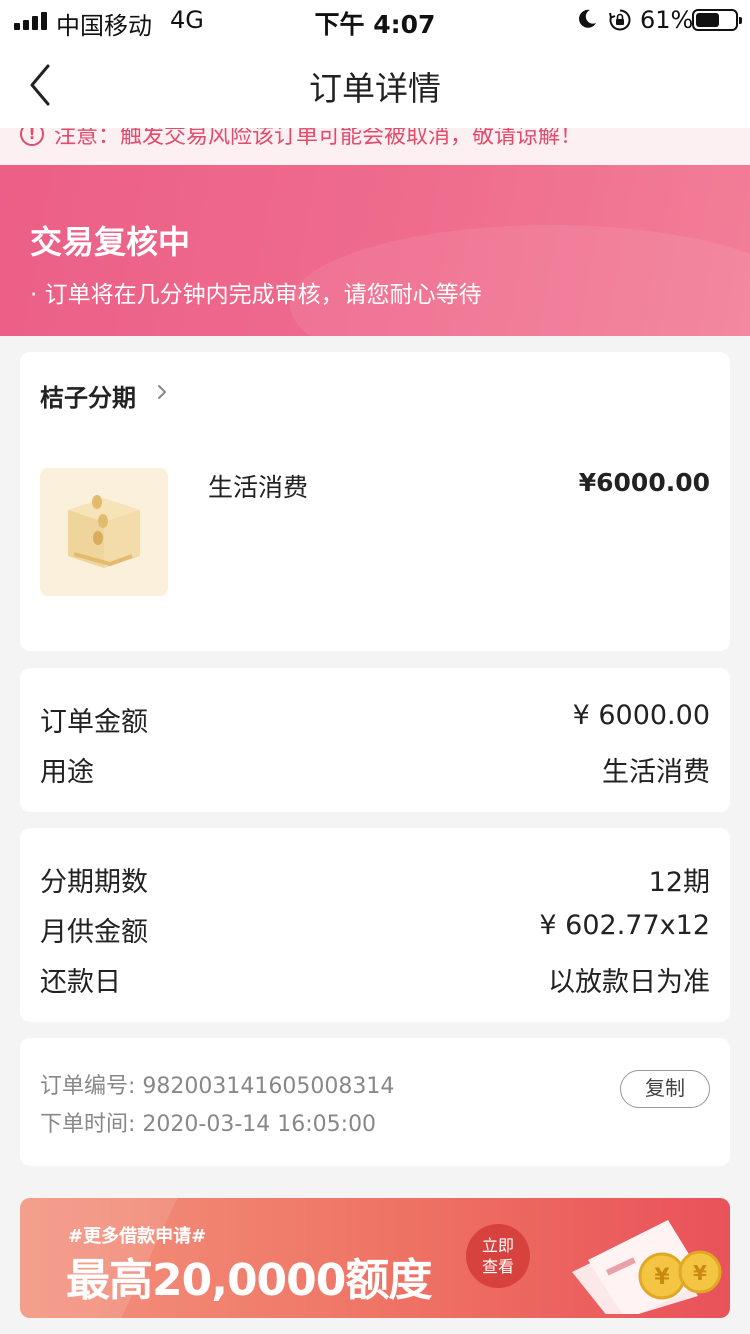 Image resolution: width=750 pixels, height=1334 pixels. What do you see at coordinates (375, 880) in the screenshot?
I see `installment-count-row: 分期期数 12期` at bounding box center [375, 880].